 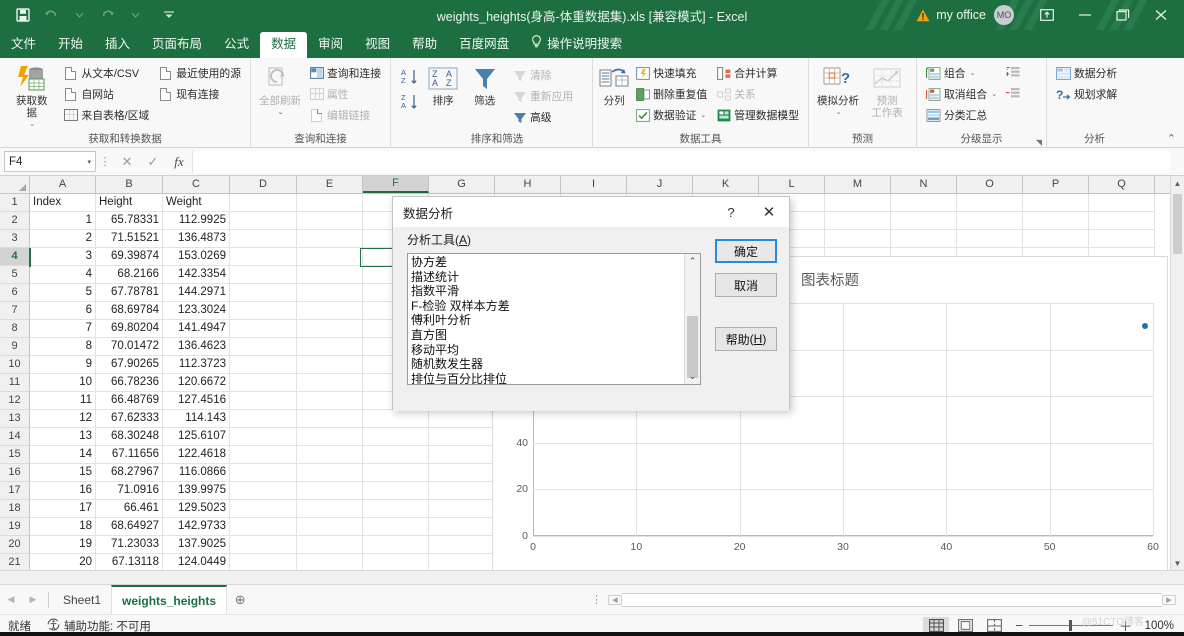 What do you see at coordinates (129, 491) in the screenshot?
I see `cell-B17: 71.0916` at bounding box center [129, 491].